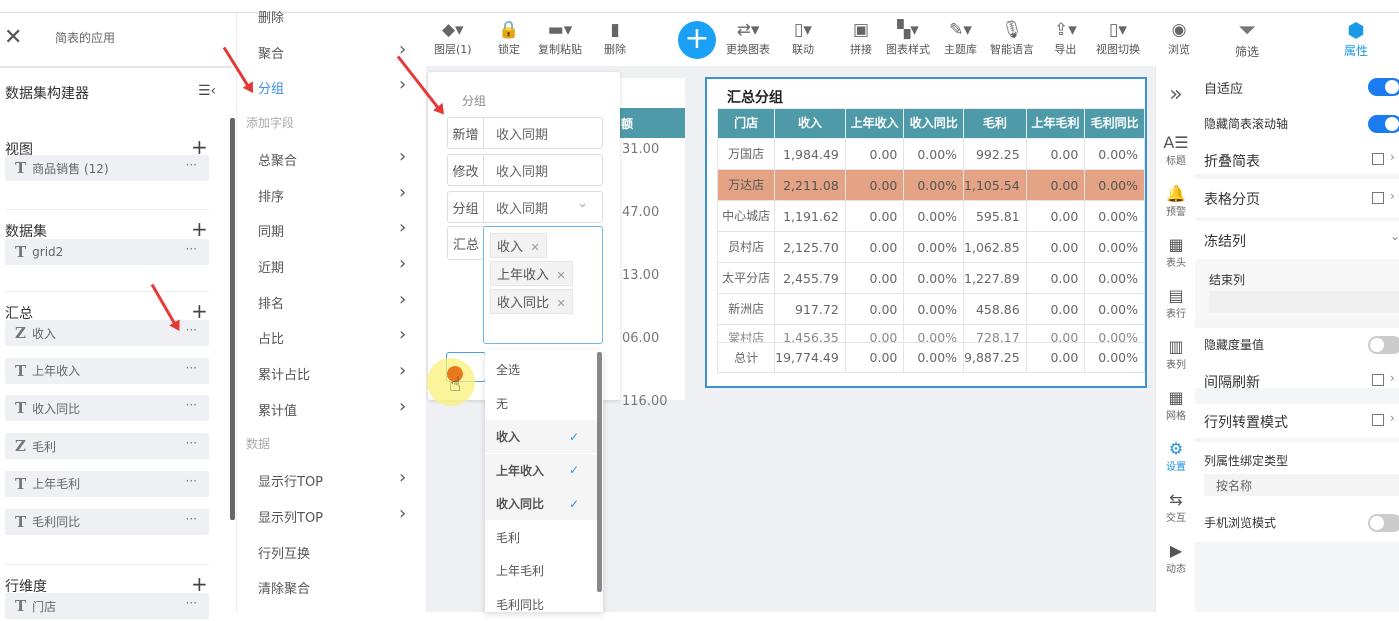 This screenshot has height=621, width=1399. I want to click on summary-tags-input: 收入 ✕ 上年收入 ✕ 收入同比 ✕, so click(543, 285).